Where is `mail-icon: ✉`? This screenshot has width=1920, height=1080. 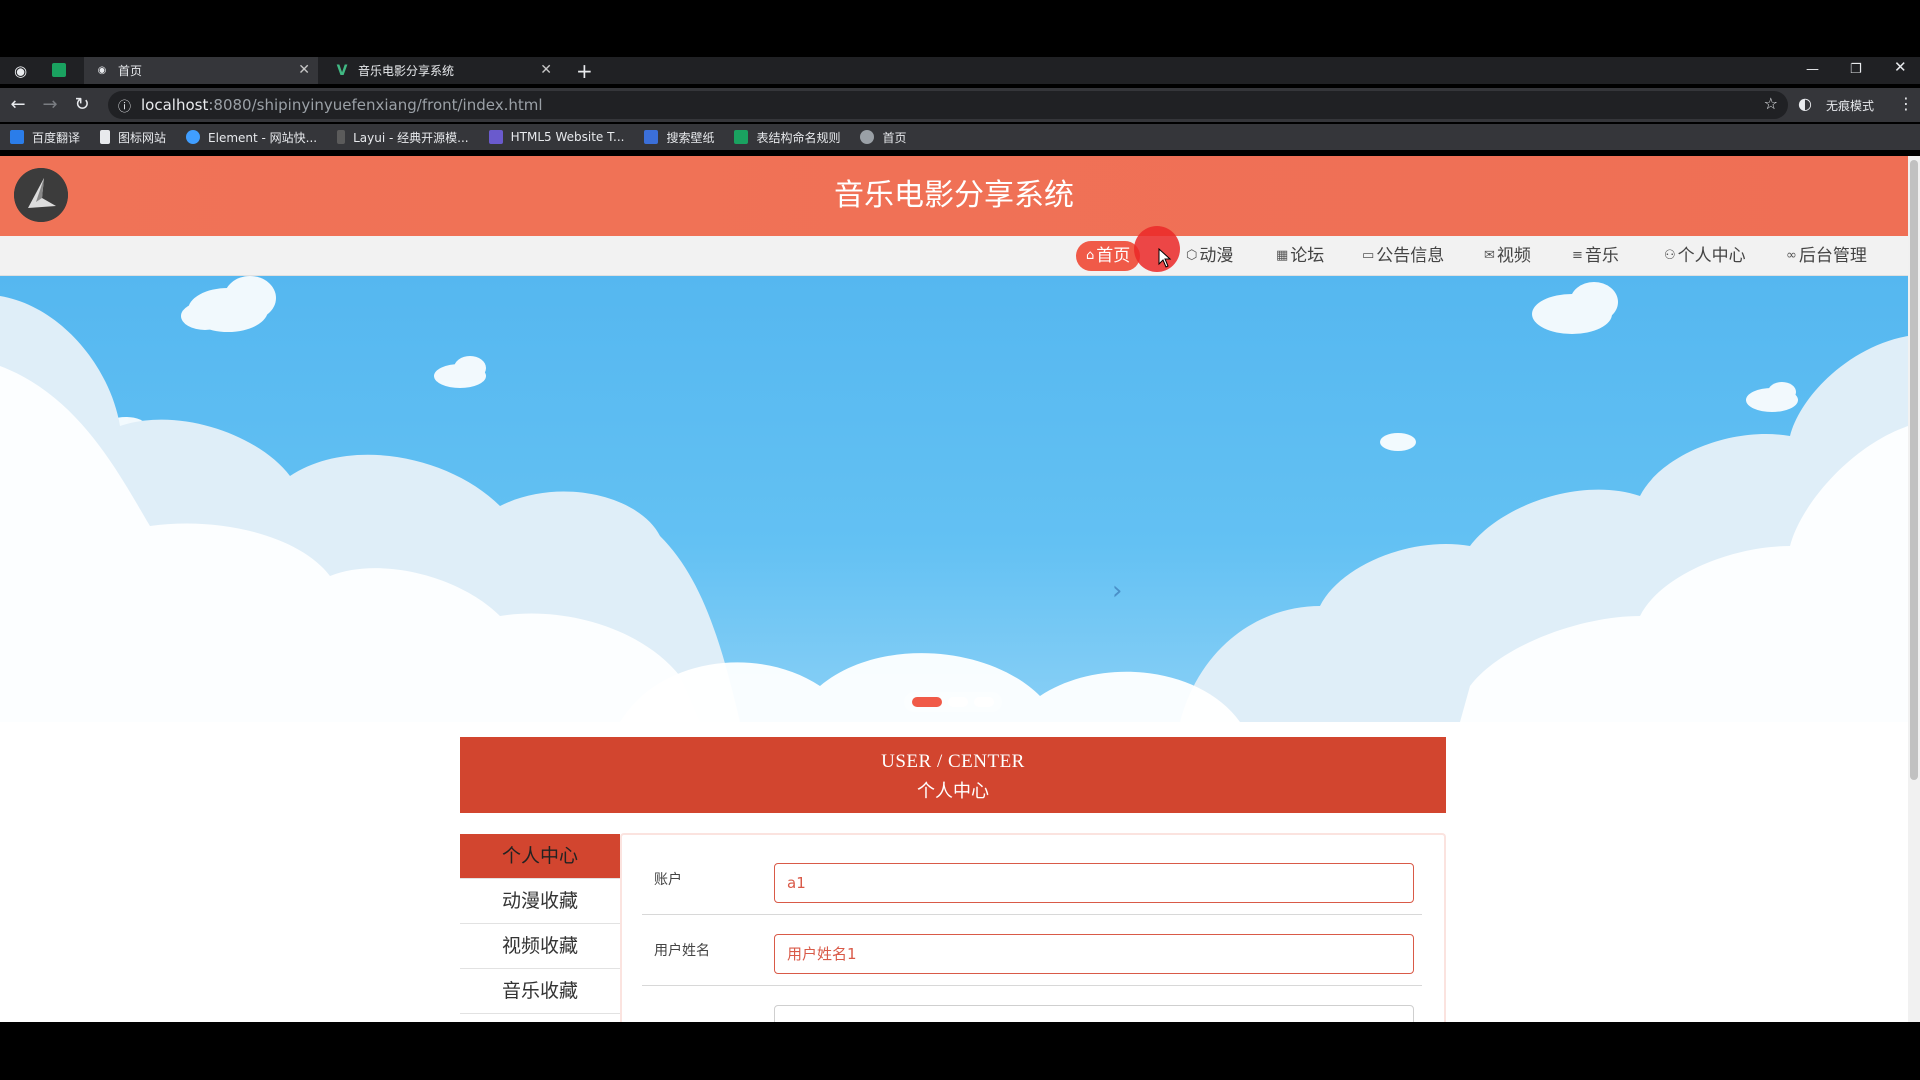
mail-icon: ✉ is located at coordinates (1489, 255).